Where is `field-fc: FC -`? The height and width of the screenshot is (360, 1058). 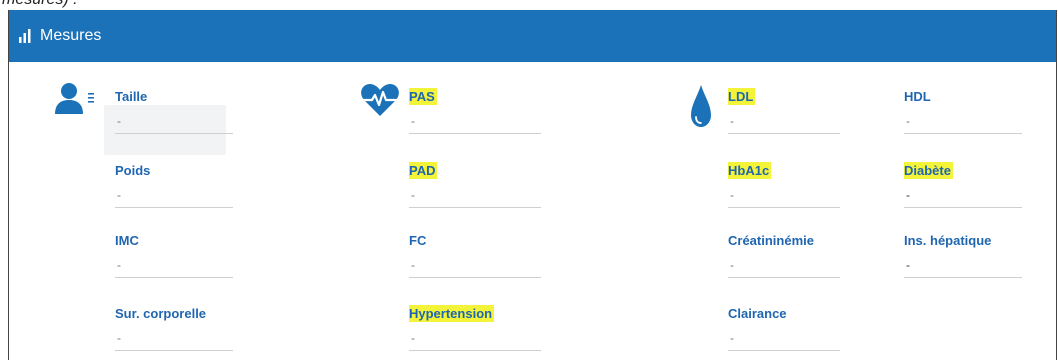
field-fc: FC - is located at coordinates (475, 255).